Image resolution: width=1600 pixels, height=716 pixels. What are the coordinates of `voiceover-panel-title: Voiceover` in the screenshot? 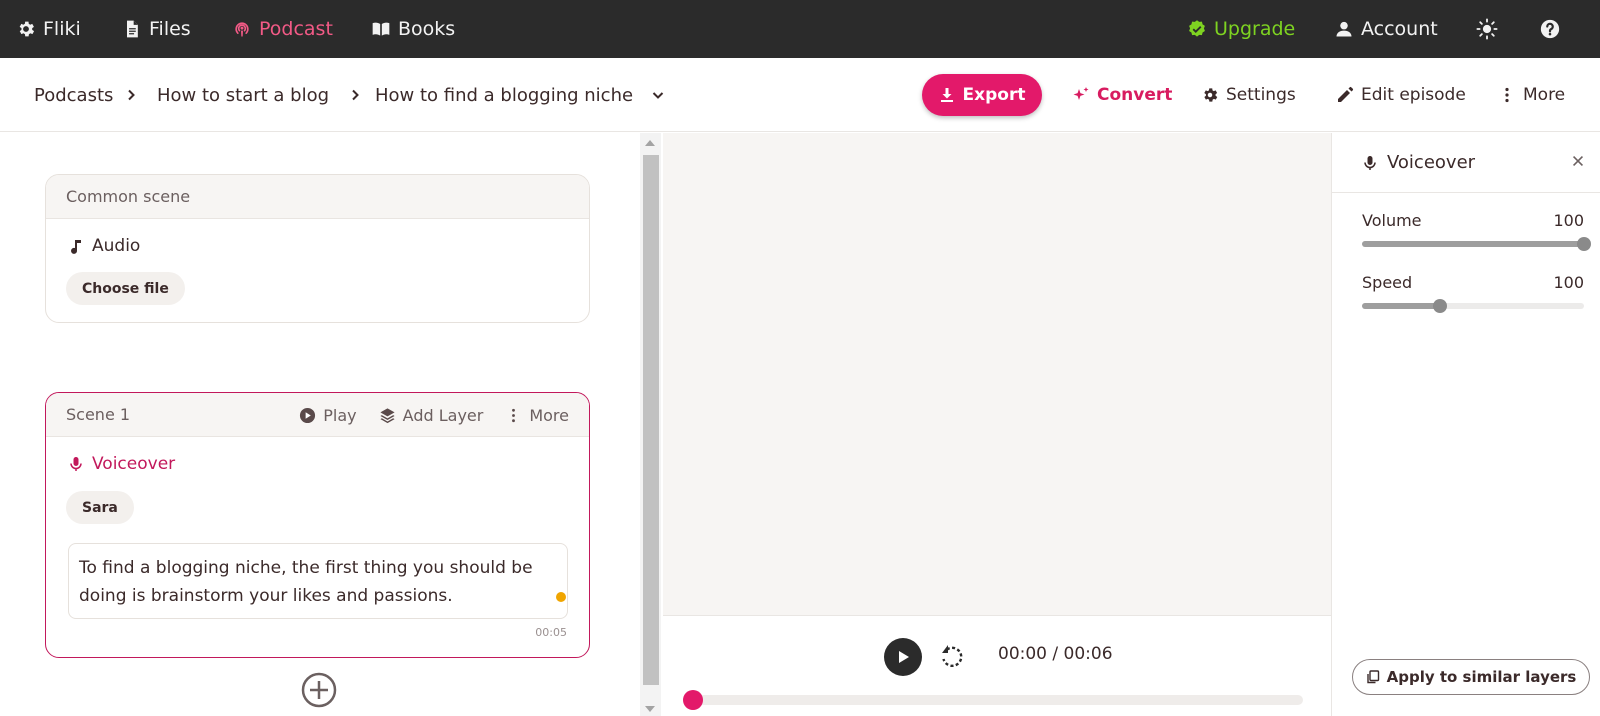 It's located at (1431, 162).